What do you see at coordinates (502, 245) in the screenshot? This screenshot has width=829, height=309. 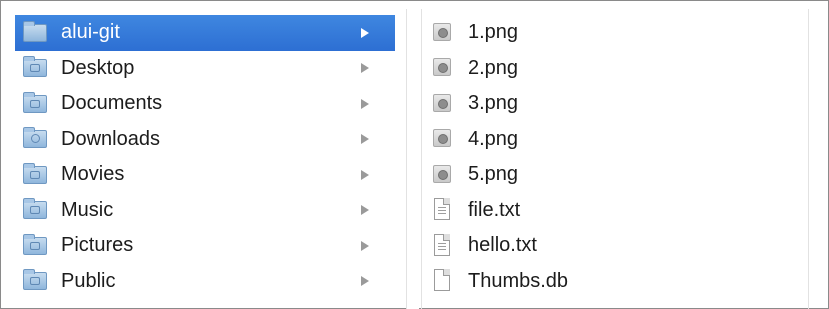 I see `file-label: hello.txt` at bounding box center [502, 245].